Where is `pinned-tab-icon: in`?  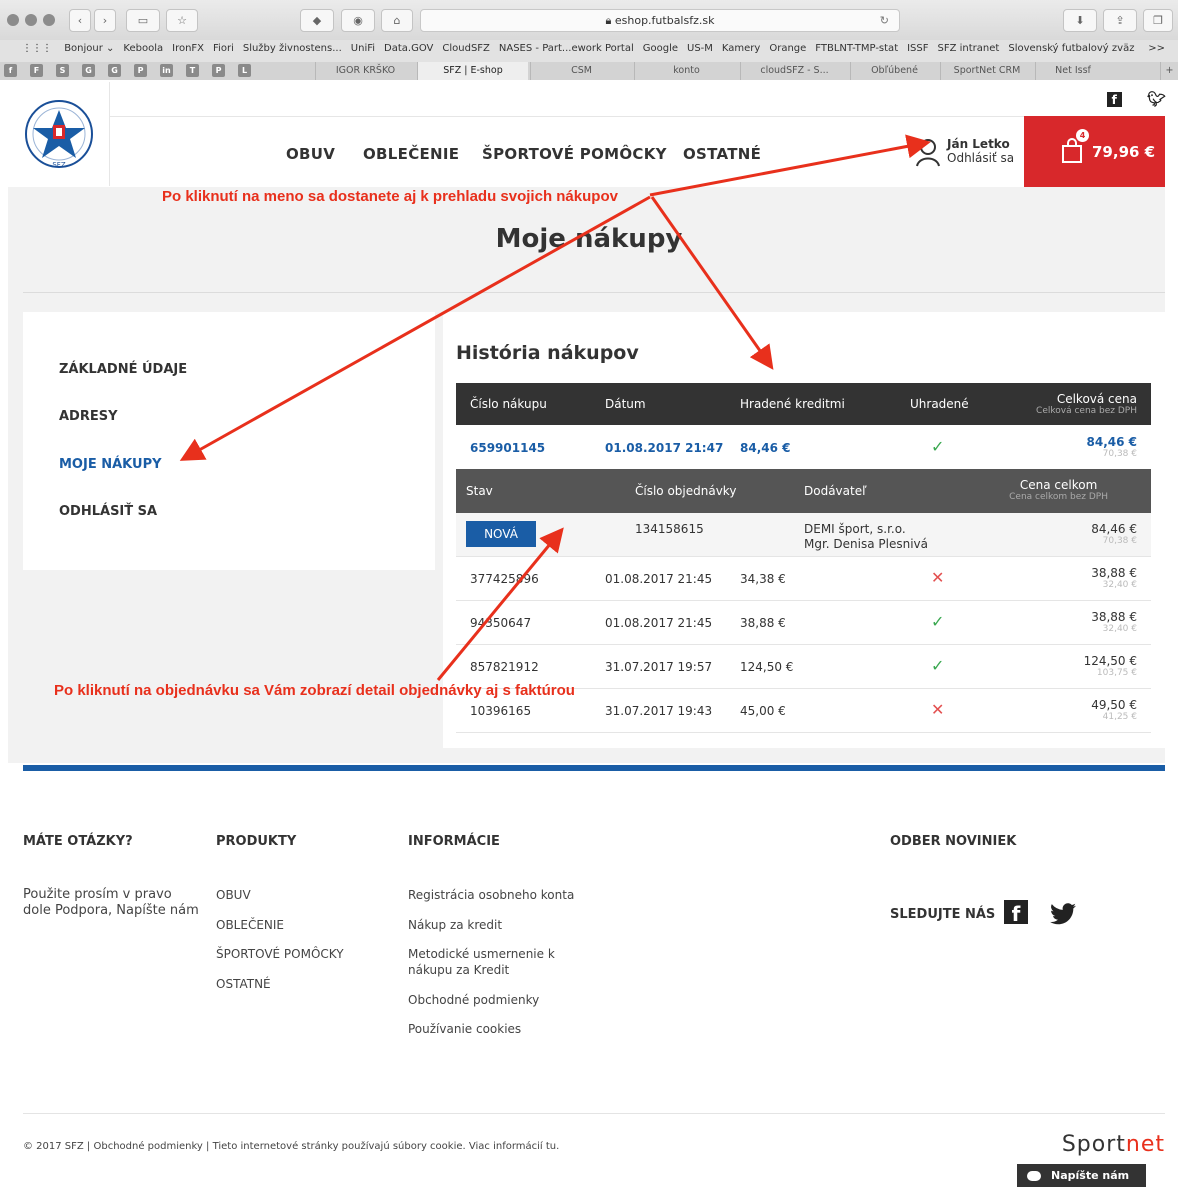 pinned-tab-icon: in is located at coordinates (166, 70).